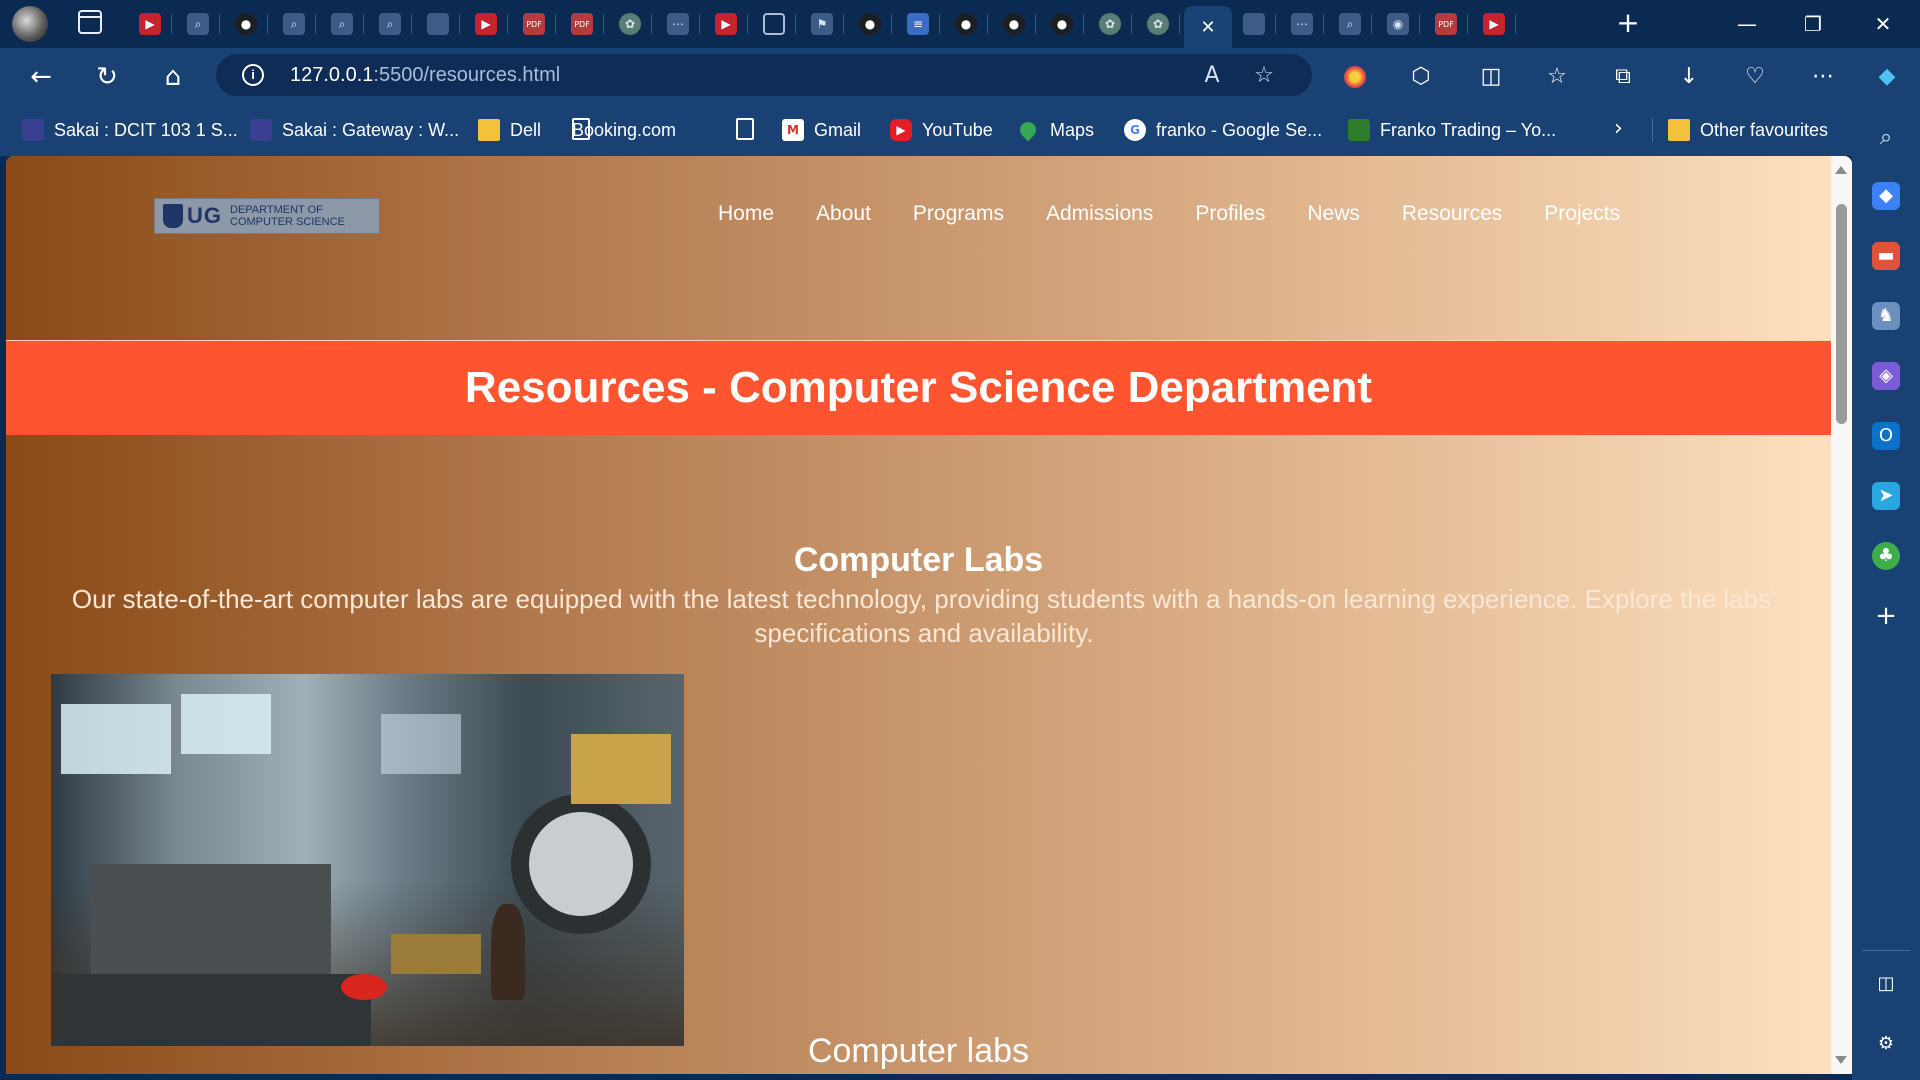 The image size is (1920, 1080). I want to click on browser-tab: ⚑, so click(822, 24).